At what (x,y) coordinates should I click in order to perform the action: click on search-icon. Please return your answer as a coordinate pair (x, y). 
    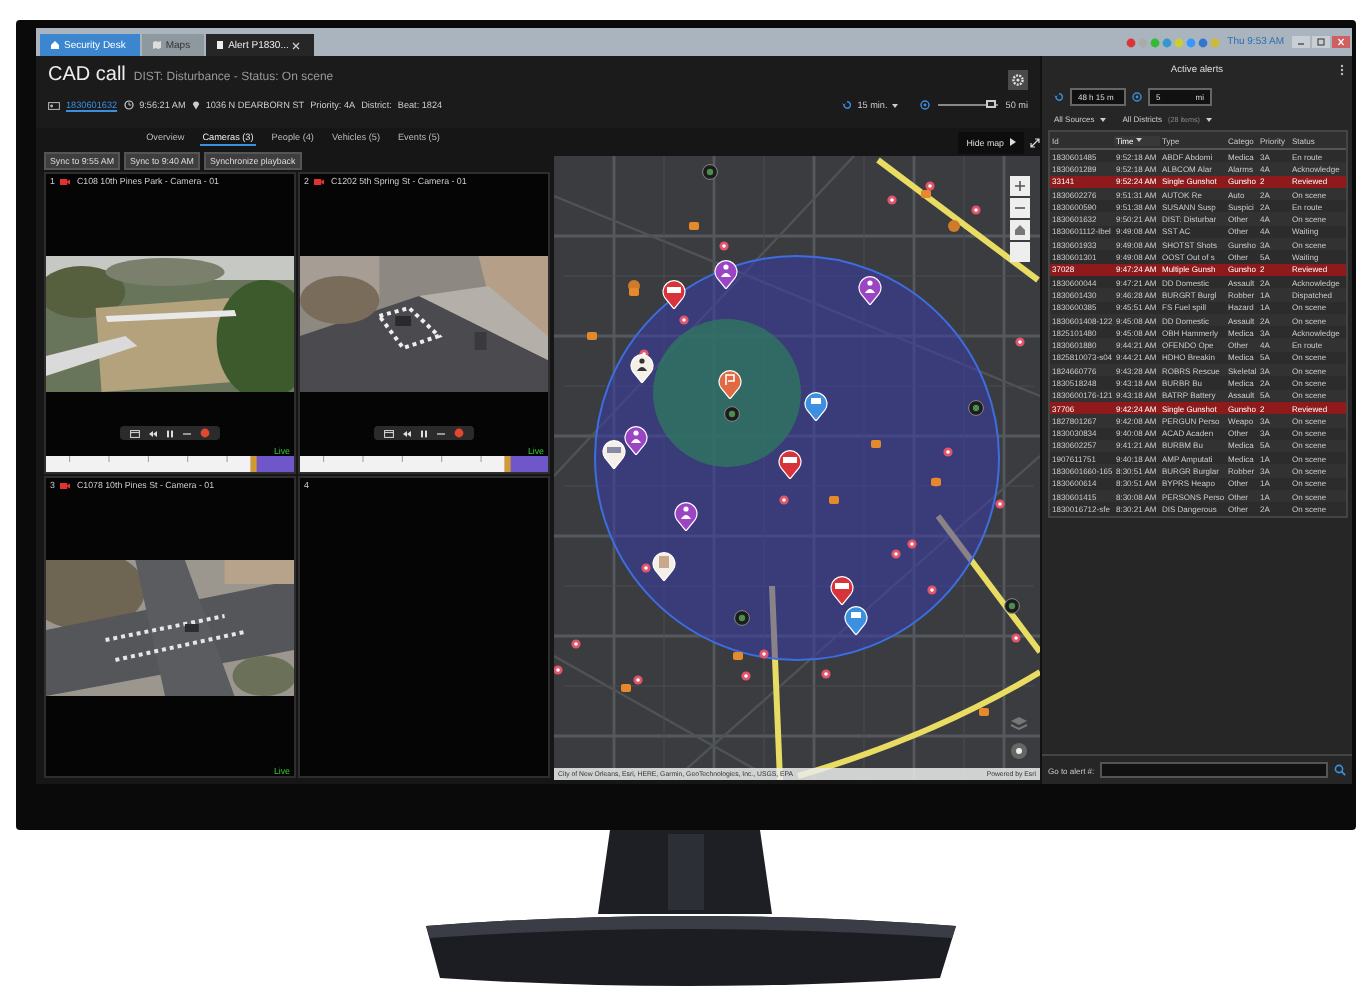
    Looking at the image, I should click on (1340, 770).